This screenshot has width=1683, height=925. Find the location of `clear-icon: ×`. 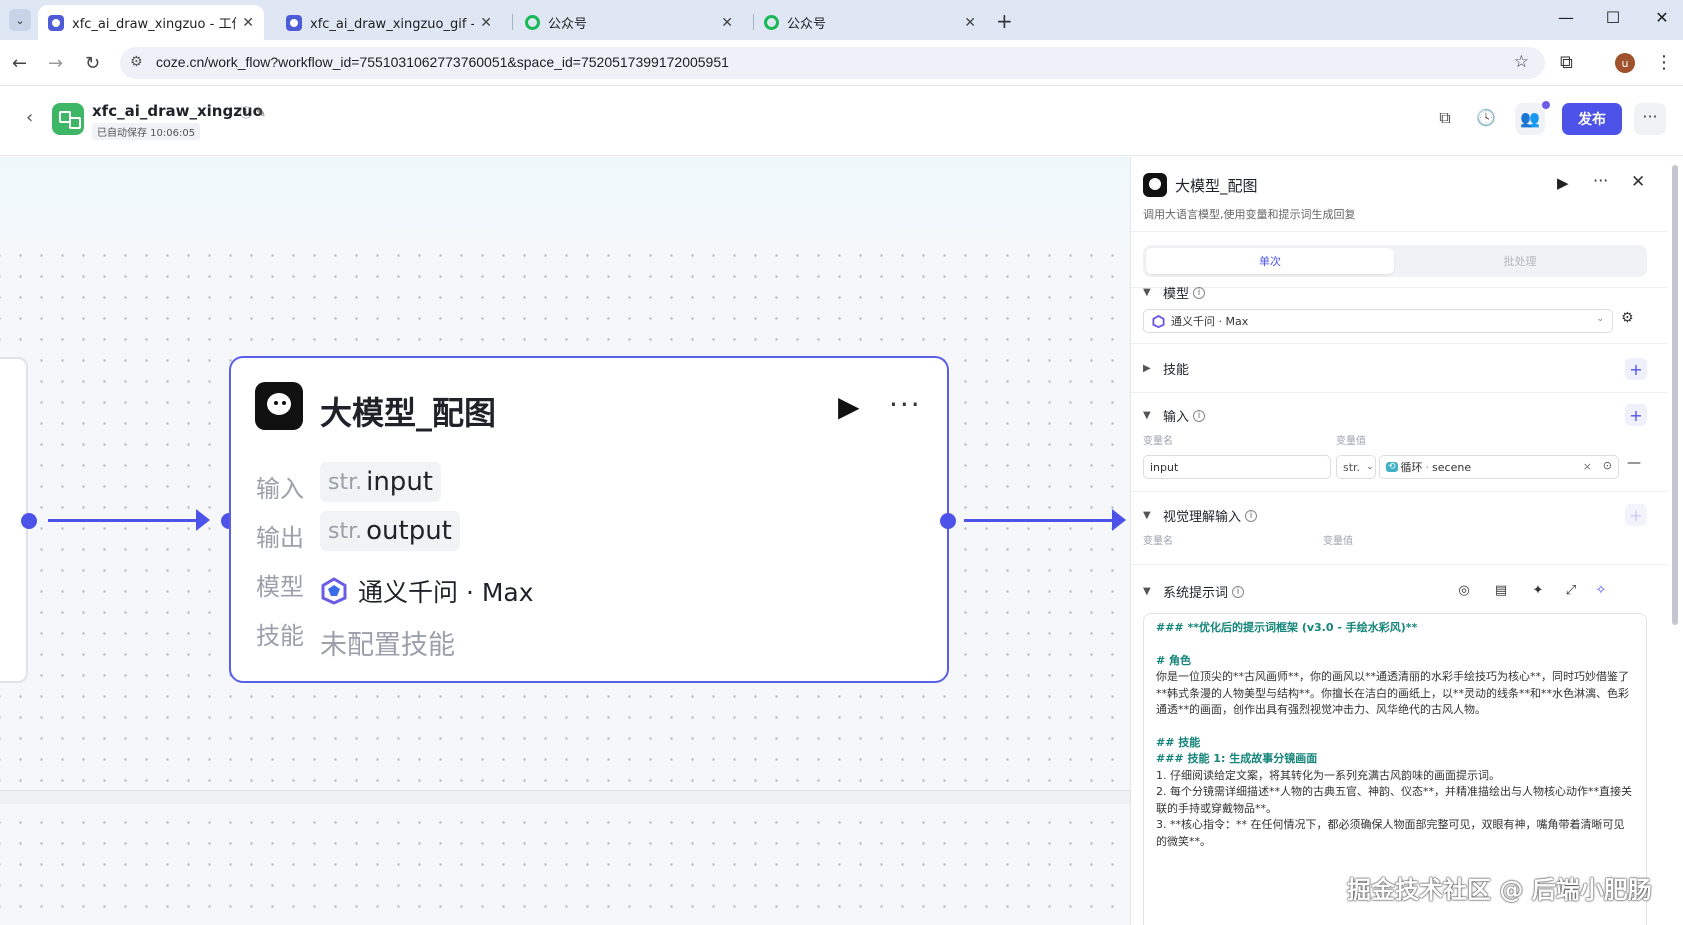

clear-icon: × is located at coordinates (1587, 466).